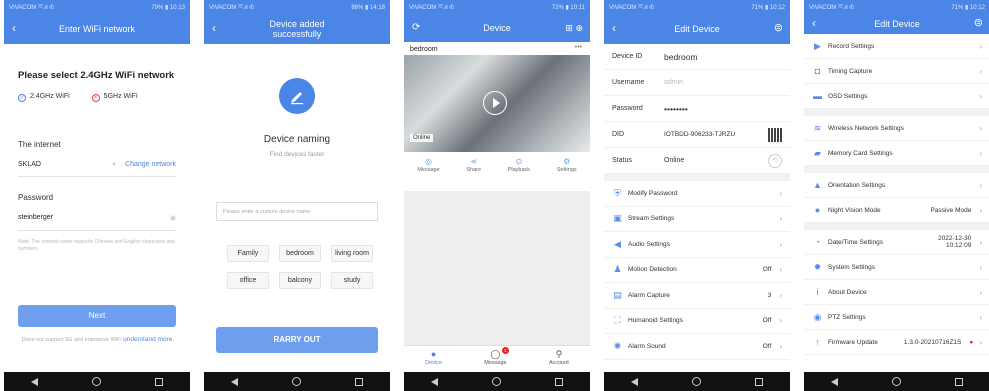 The height and width of the screenshot is (391, 989). I want to click on osd-icon: ▬, so click(817, 96).